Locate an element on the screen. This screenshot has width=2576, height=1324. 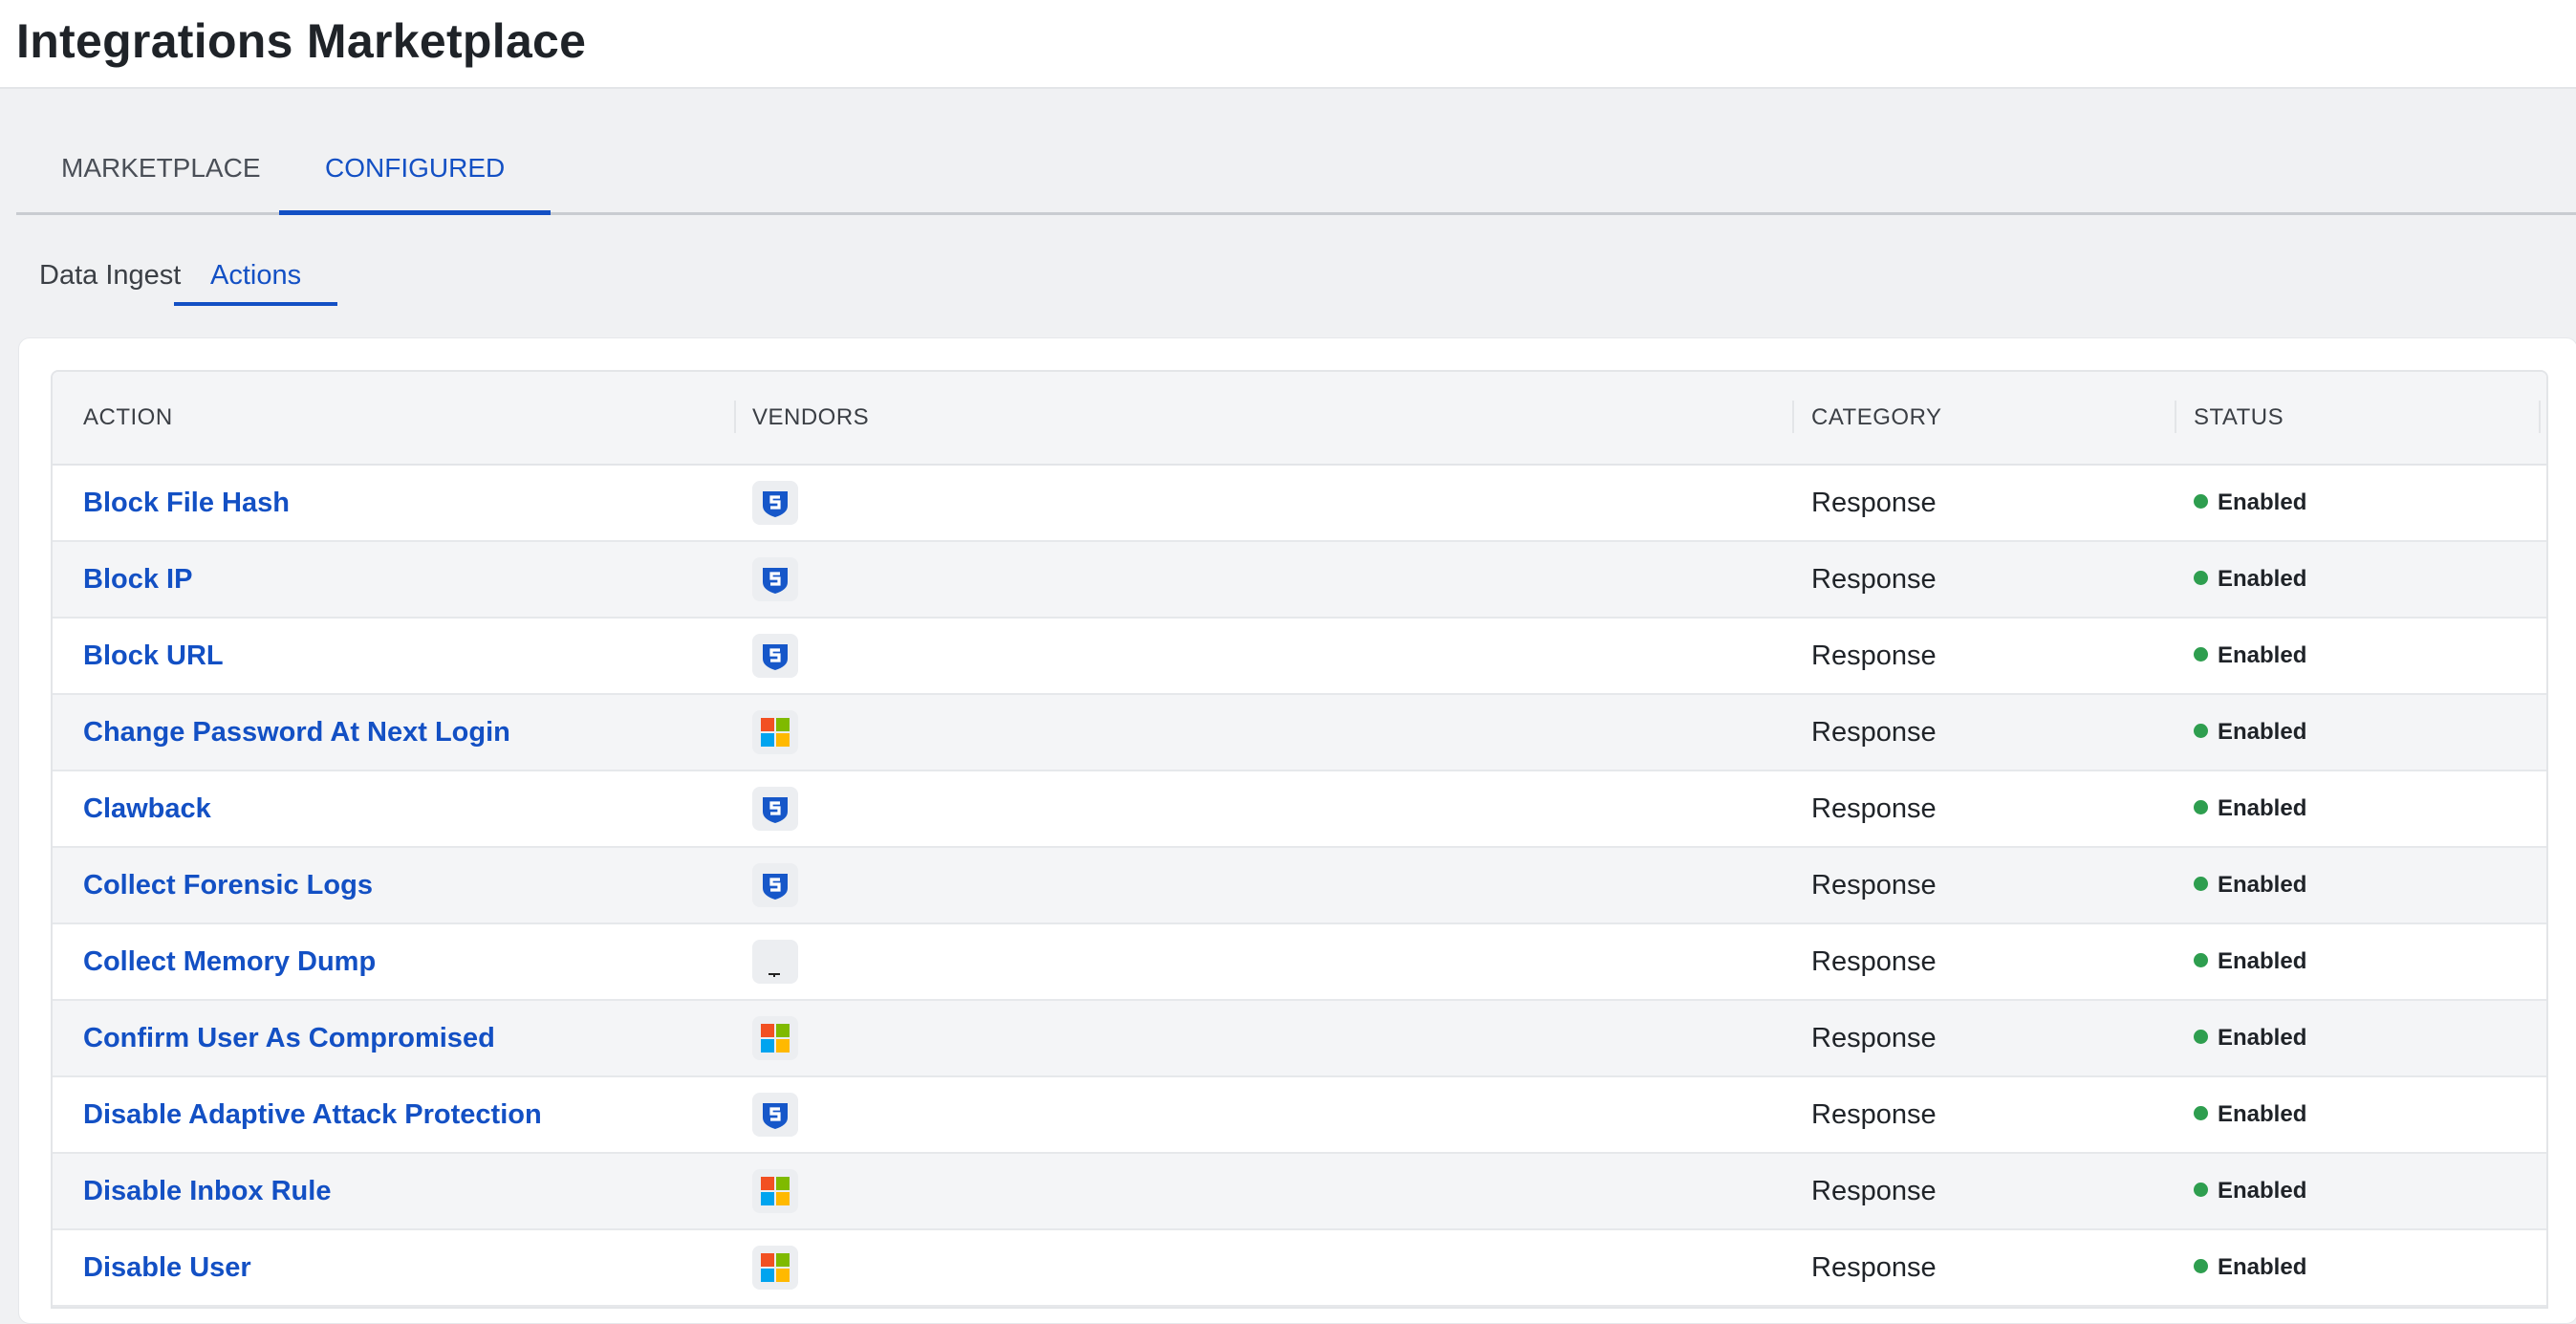
table-row: Disable Inbox Rule Response Enabled is located at coordinates (1299, 1192).